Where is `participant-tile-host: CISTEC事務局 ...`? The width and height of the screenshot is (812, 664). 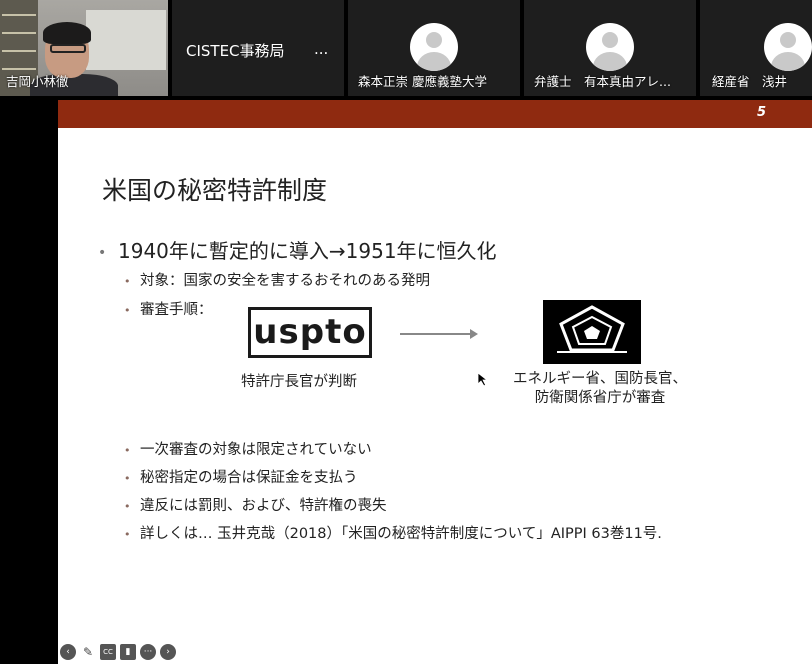
participant-tile-host: CISTEC事務局 ... is located at coordinates (258, 48).